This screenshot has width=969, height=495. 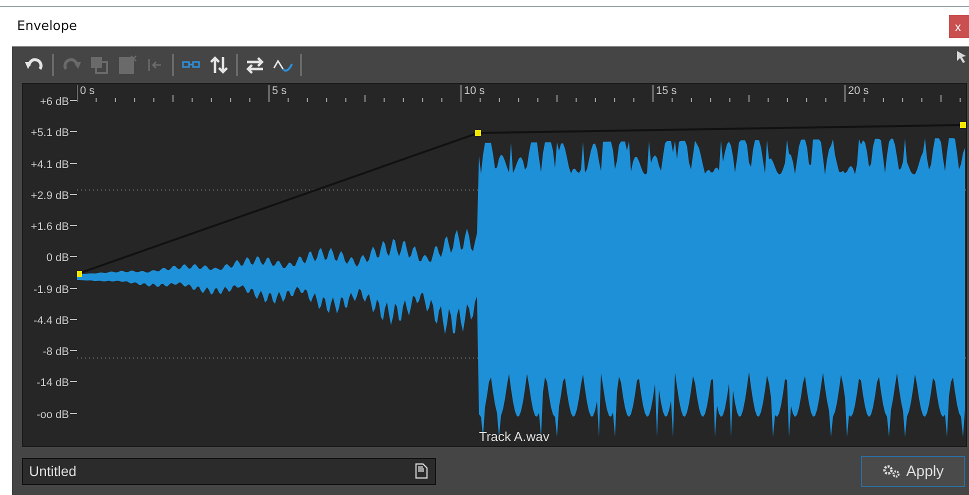 What do you see at coordinates (49, 133) in the screenshot?
I see `gain-label: +5.1 dB` at bounding box center [49, 133].